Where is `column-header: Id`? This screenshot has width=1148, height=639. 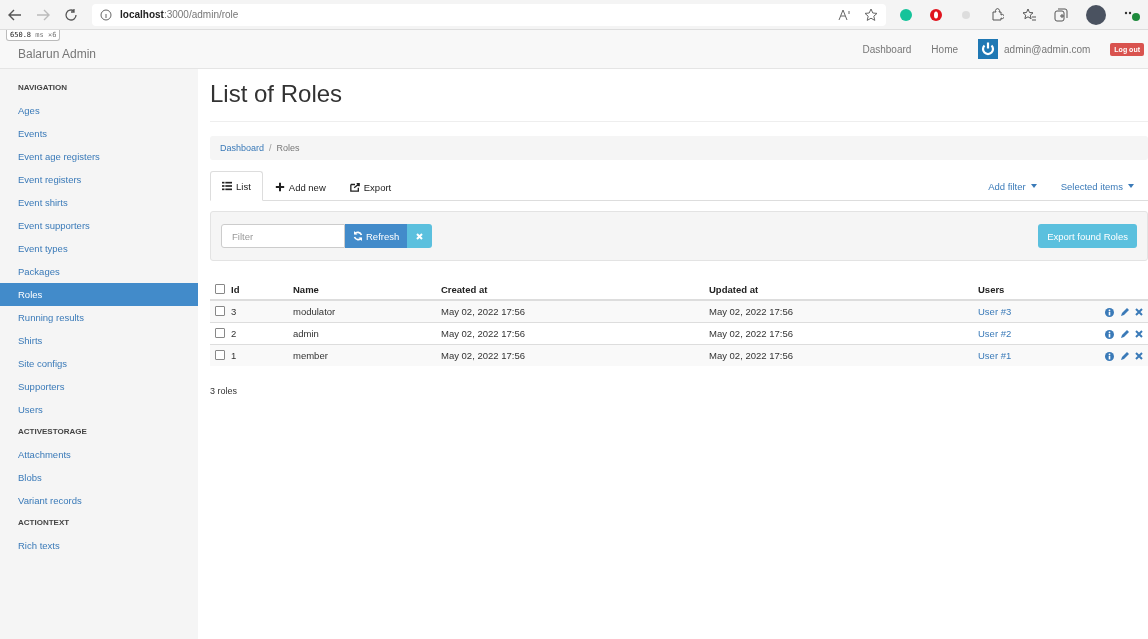
column-header: Id is located at coordinates (235, 289).